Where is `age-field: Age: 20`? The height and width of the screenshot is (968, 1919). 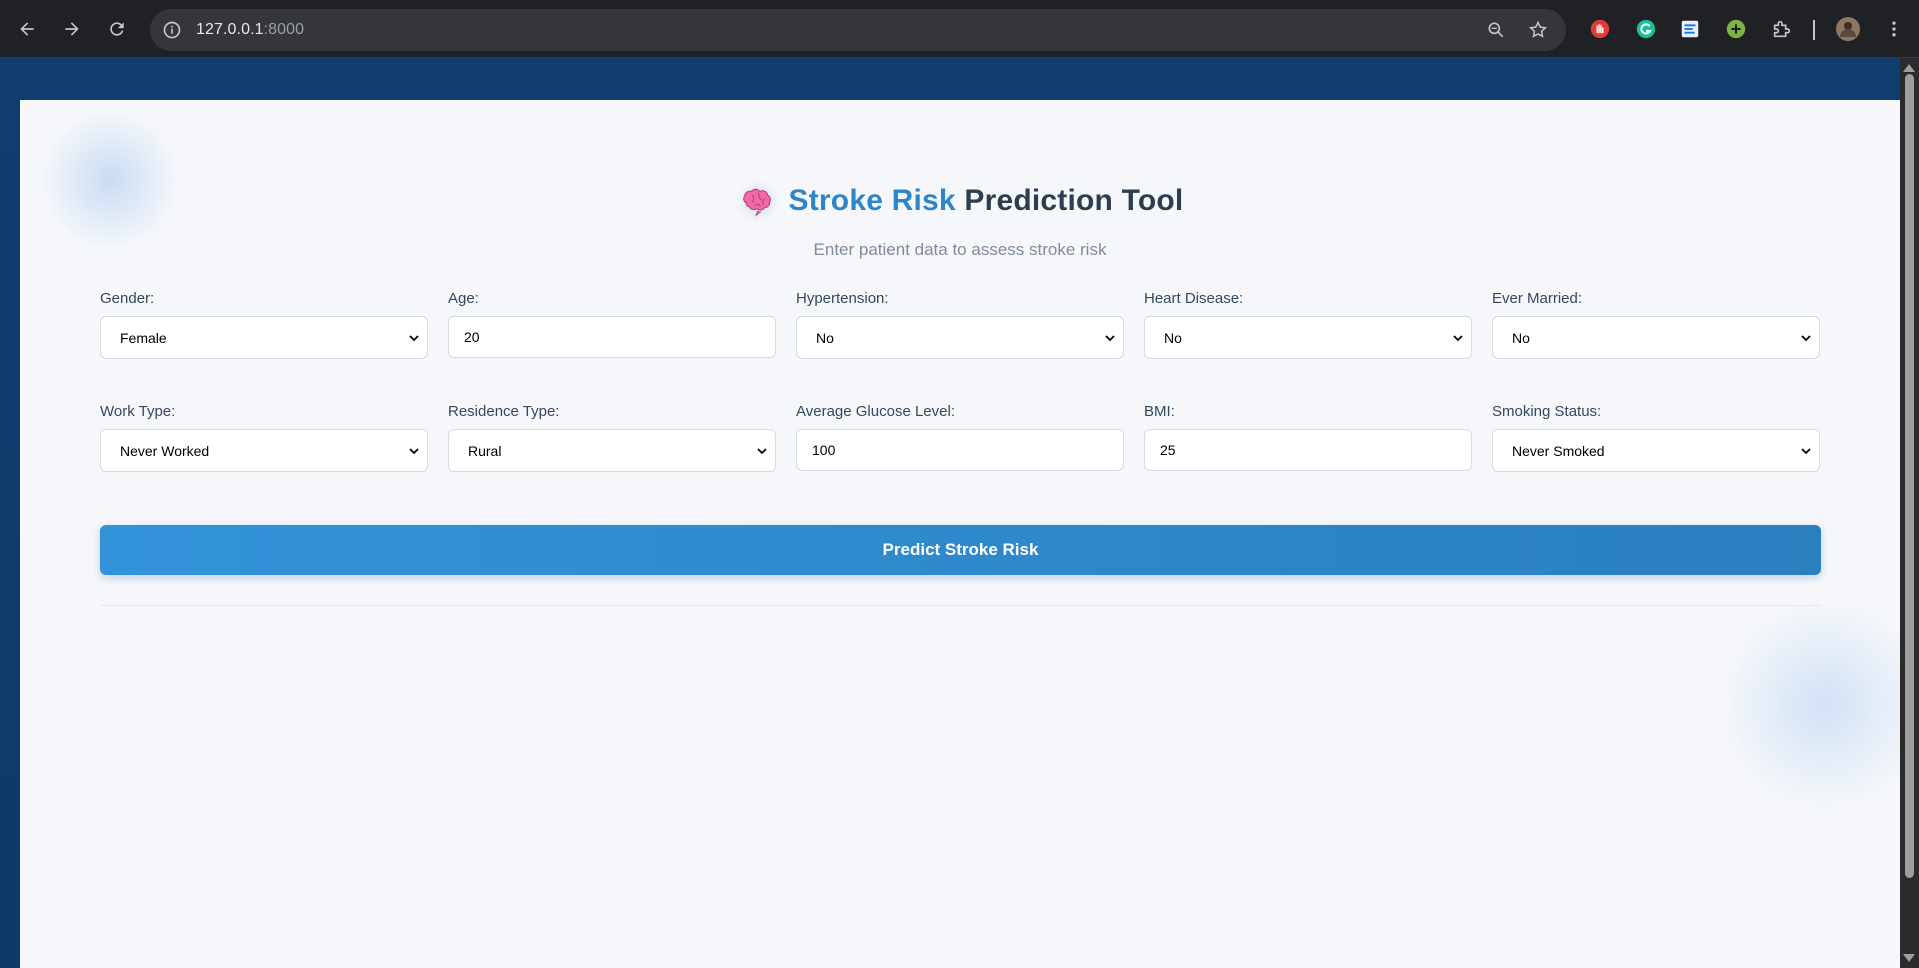
age-field: Age: 20 is located at coordinates (612, 324).